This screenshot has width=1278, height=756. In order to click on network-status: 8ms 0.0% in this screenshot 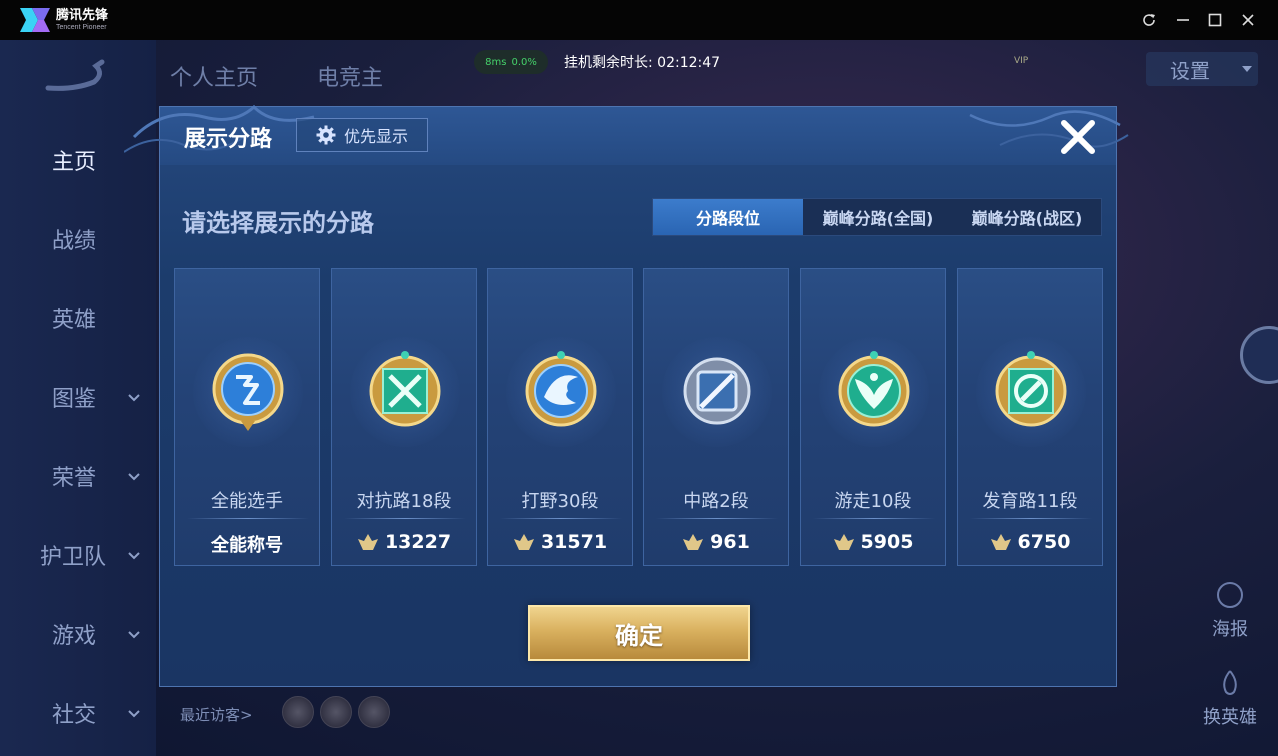, I will do `click(511, 62)`.